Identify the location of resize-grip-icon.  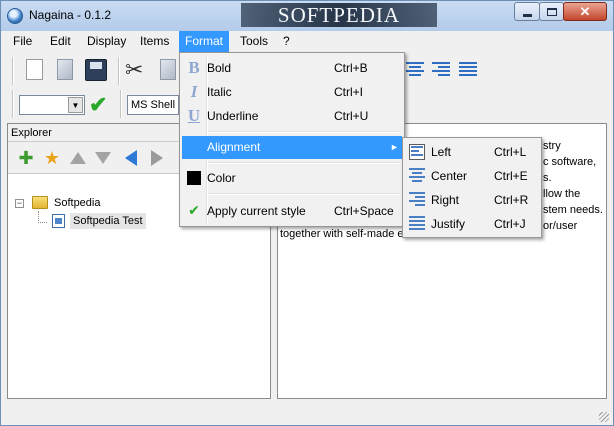
(604, 417).